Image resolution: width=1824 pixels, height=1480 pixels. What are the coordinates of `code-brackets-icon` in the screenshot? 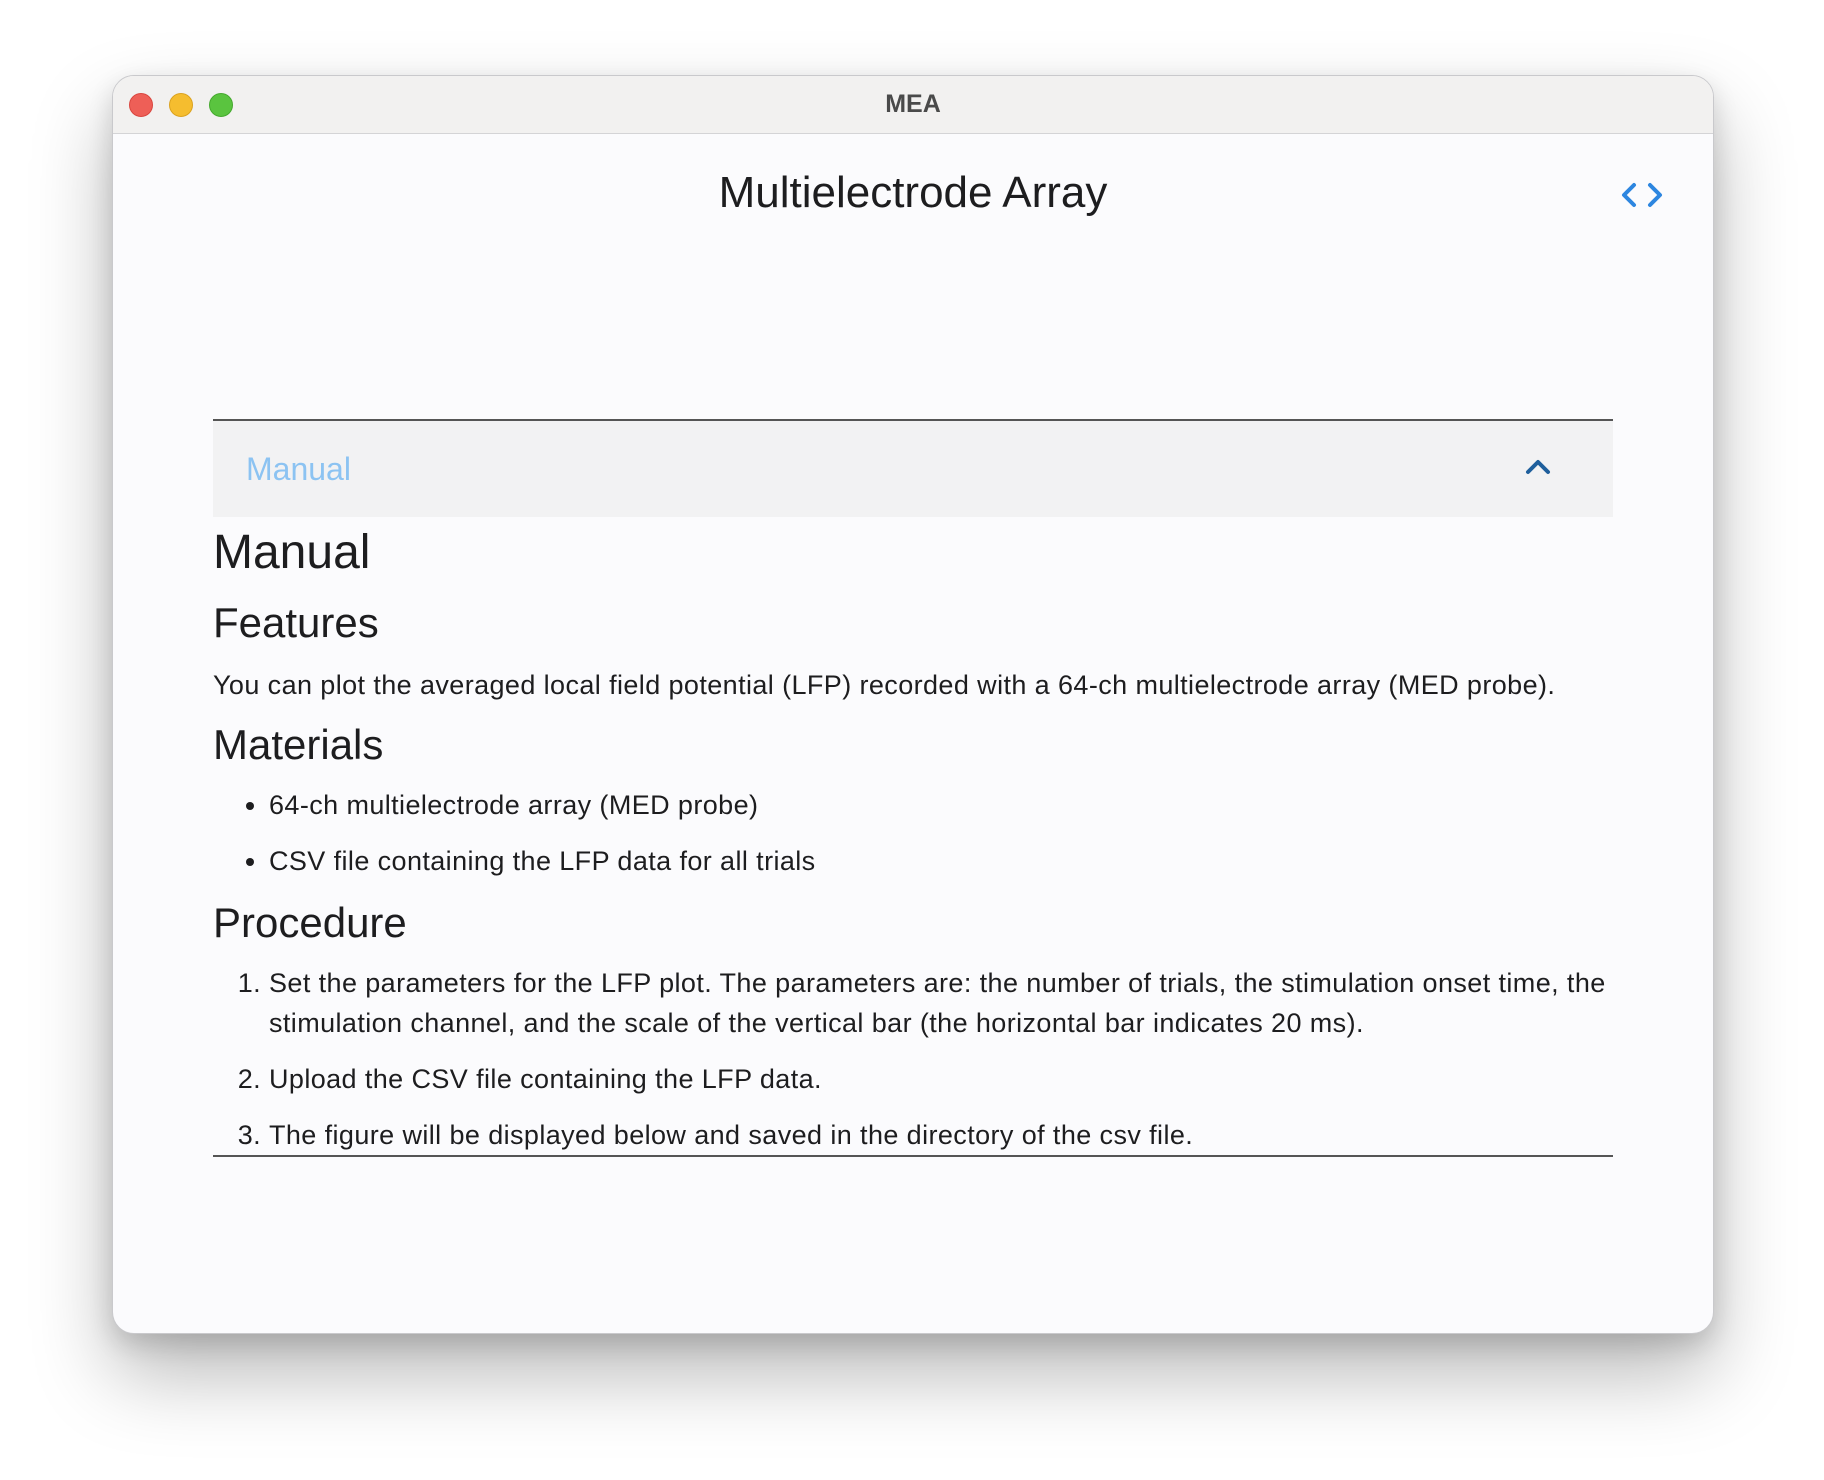 It's located at (1642, 195).